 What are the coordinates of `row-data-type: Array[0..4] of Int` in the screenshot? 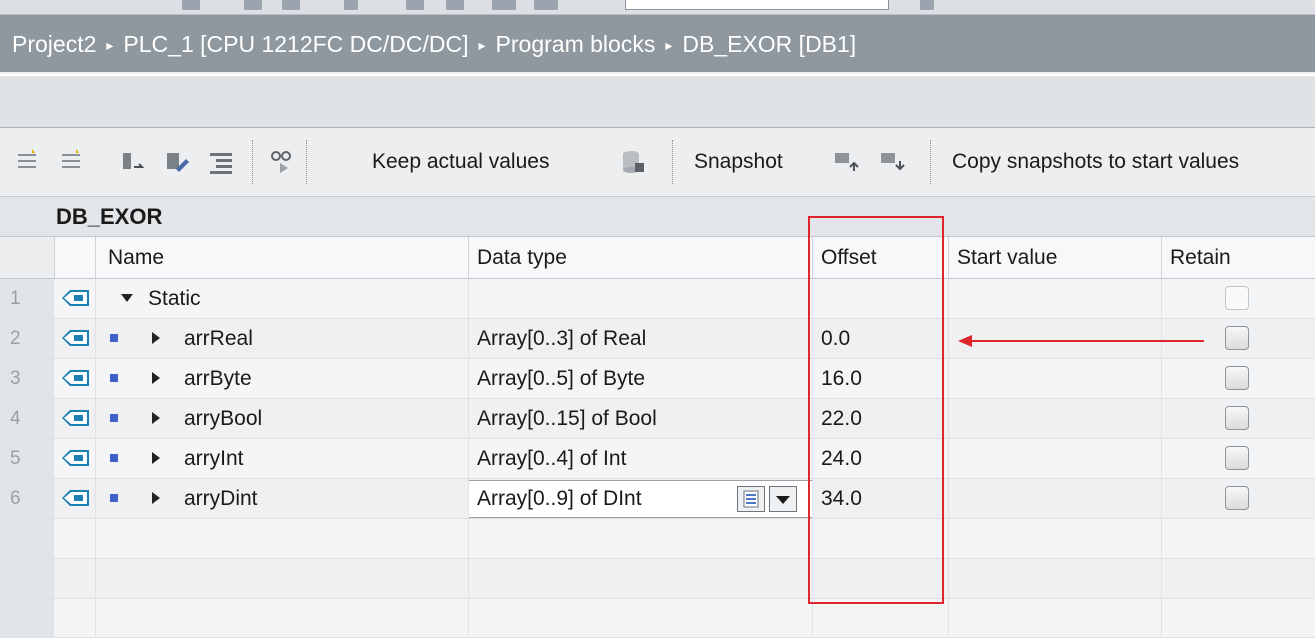 It's located at (640, 458).